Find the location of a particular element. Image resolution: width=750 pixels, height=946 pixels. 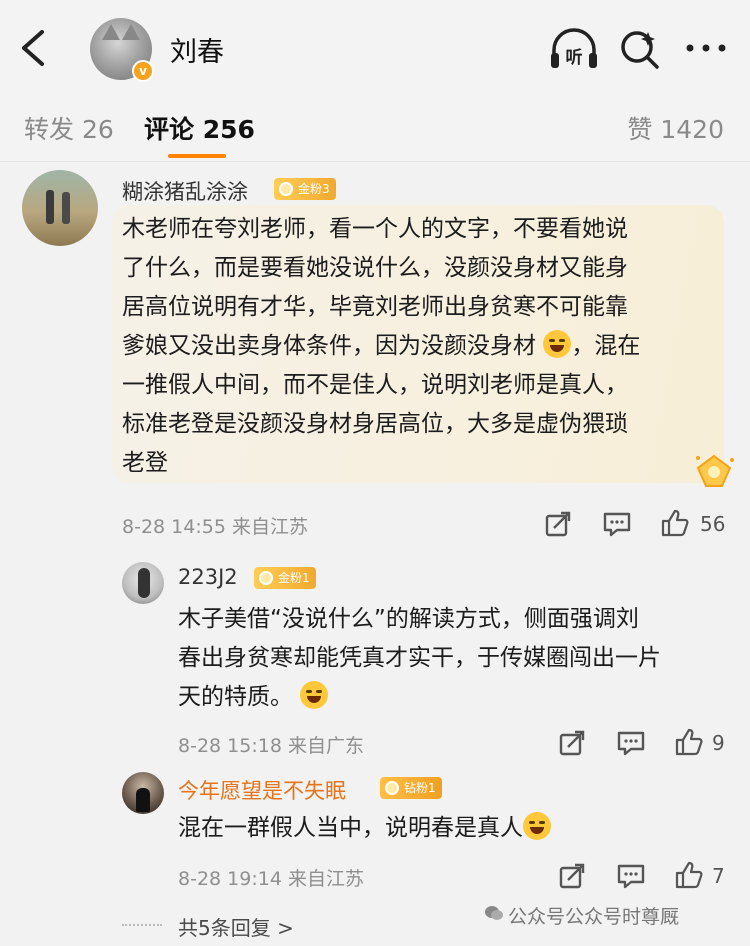

tab-likes: 赞 1420 is located at coordinates (675, 128).